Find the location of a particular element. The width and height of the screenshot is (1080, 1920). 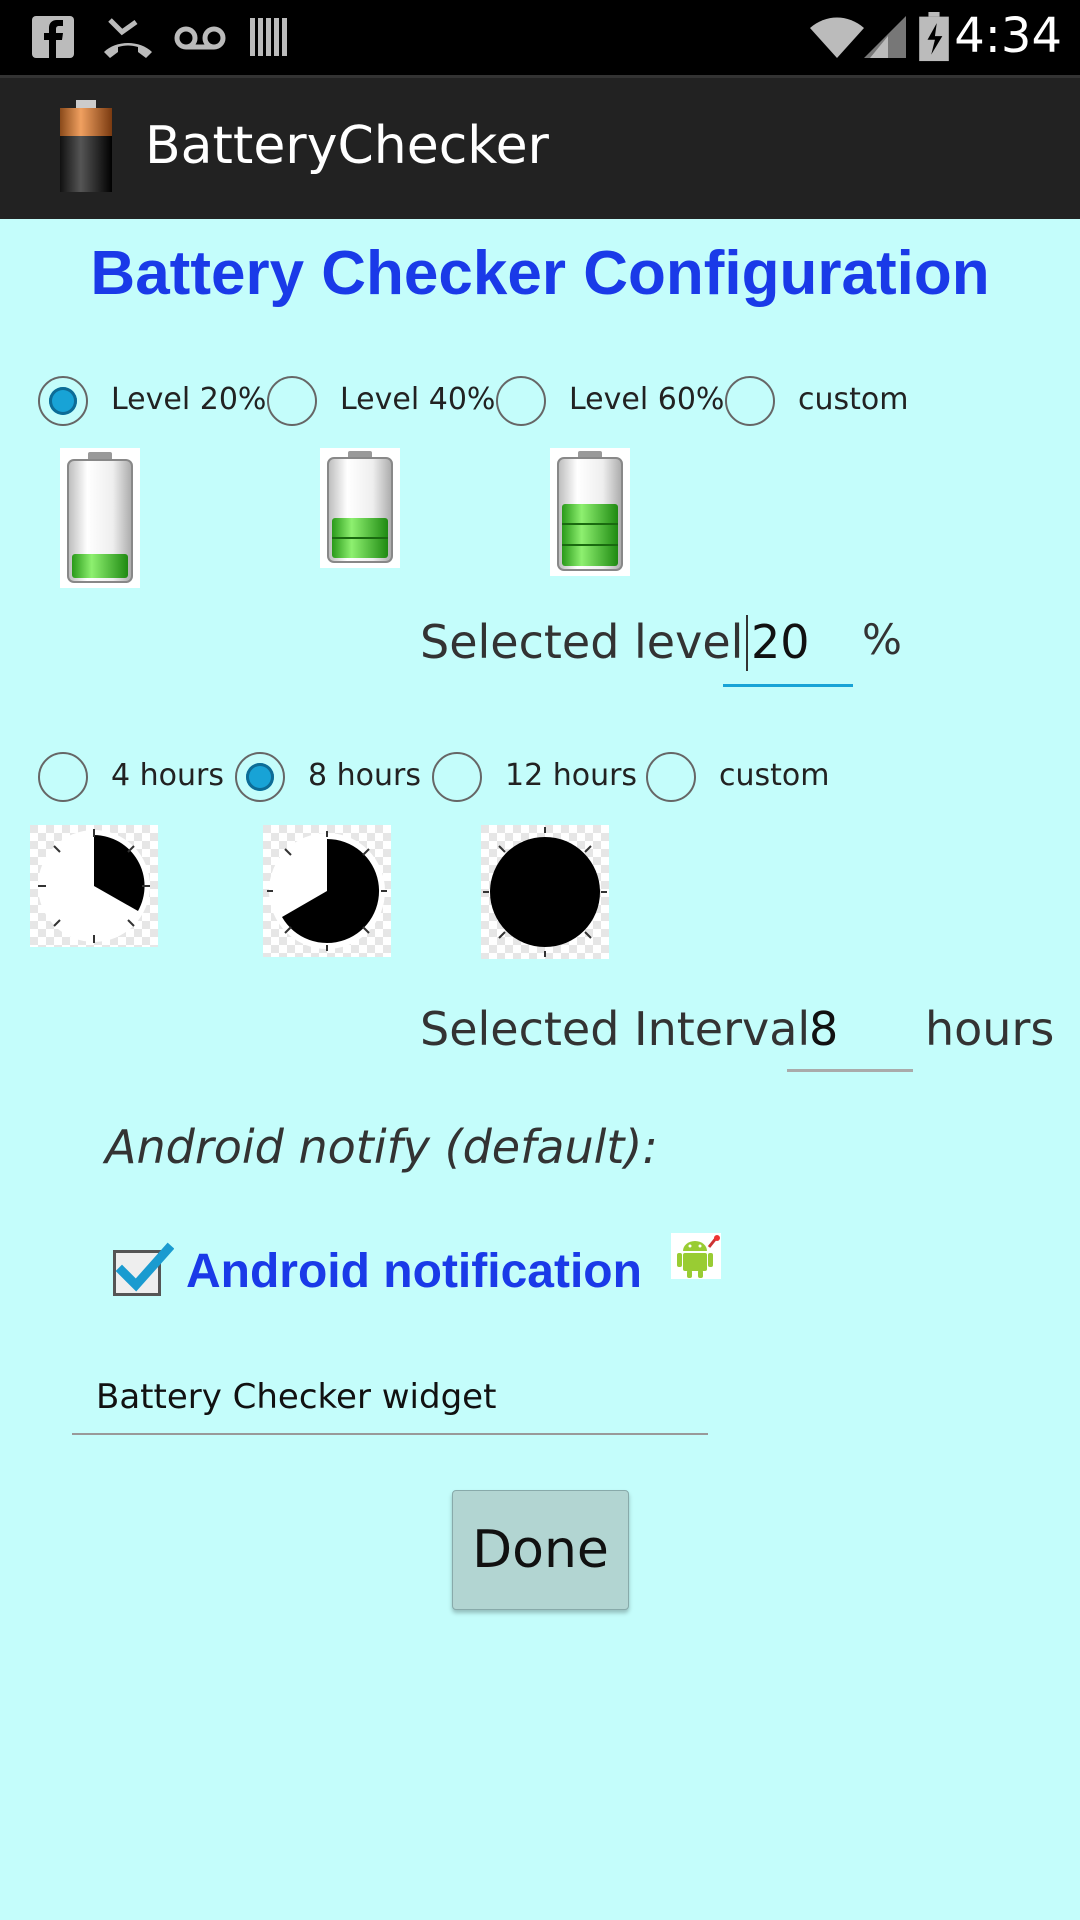

notification-checkbox-label: Android notification is located at coordinates (414, 1271).